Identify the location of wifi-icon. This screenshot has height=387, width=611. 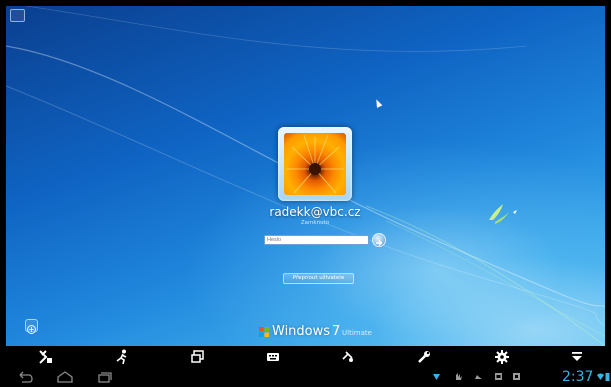
(600, 376).